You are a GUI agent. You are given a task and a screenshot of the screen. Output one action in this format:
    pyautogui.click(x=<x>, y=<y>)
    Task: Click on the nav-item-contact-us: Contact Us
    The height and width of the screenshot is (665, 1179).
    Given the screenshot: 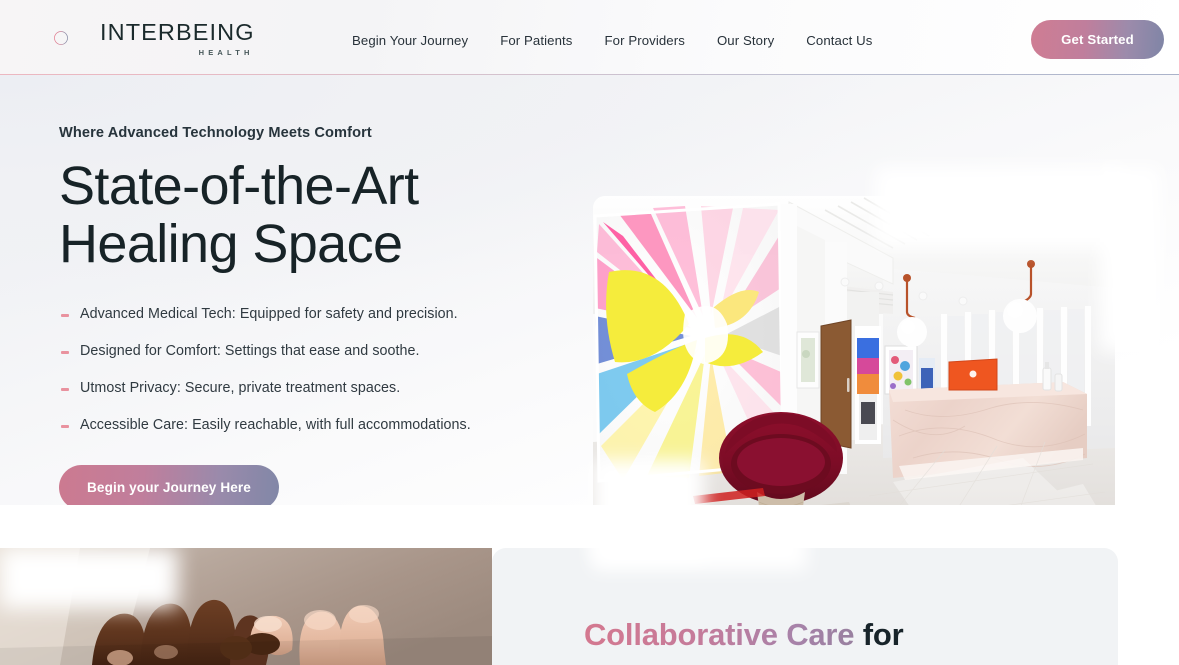 What is the action you would take?
    pyautogui.click(x=839, y=40)
    